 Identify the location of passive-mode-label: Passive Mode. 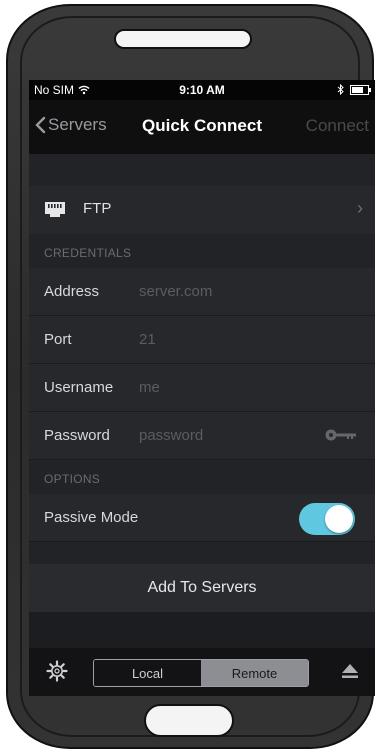
(91, 517).